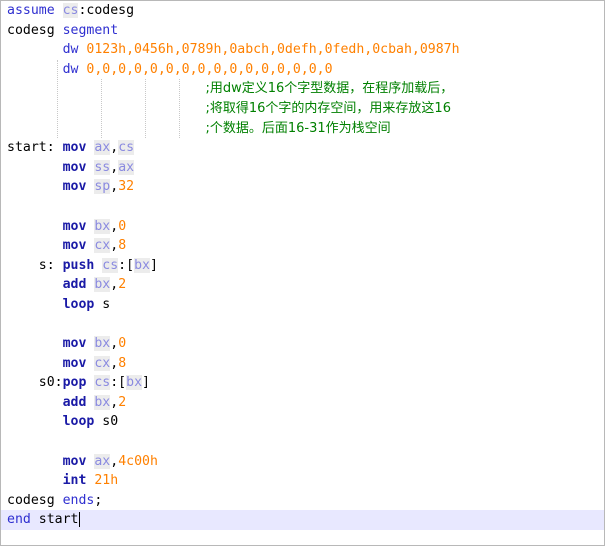 This screenshot has height=546, width=605. I want to click on register-token: sp, so click(102, 187).